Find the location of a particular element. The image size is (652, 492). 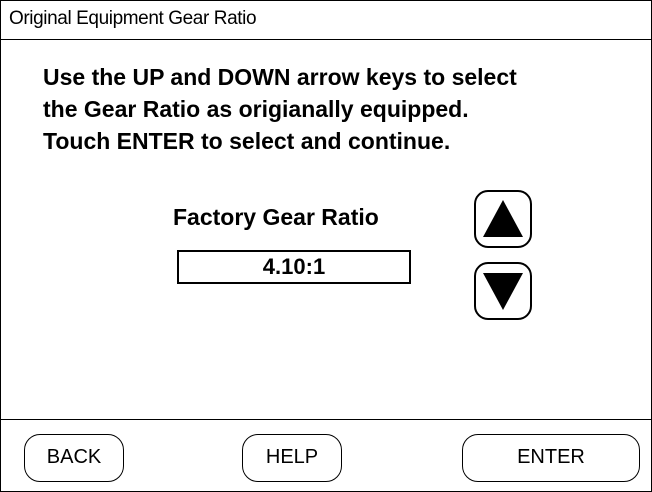

instruction-line: Use the UP and DOWN arrow keys to select is located at coordinates (280, 77).